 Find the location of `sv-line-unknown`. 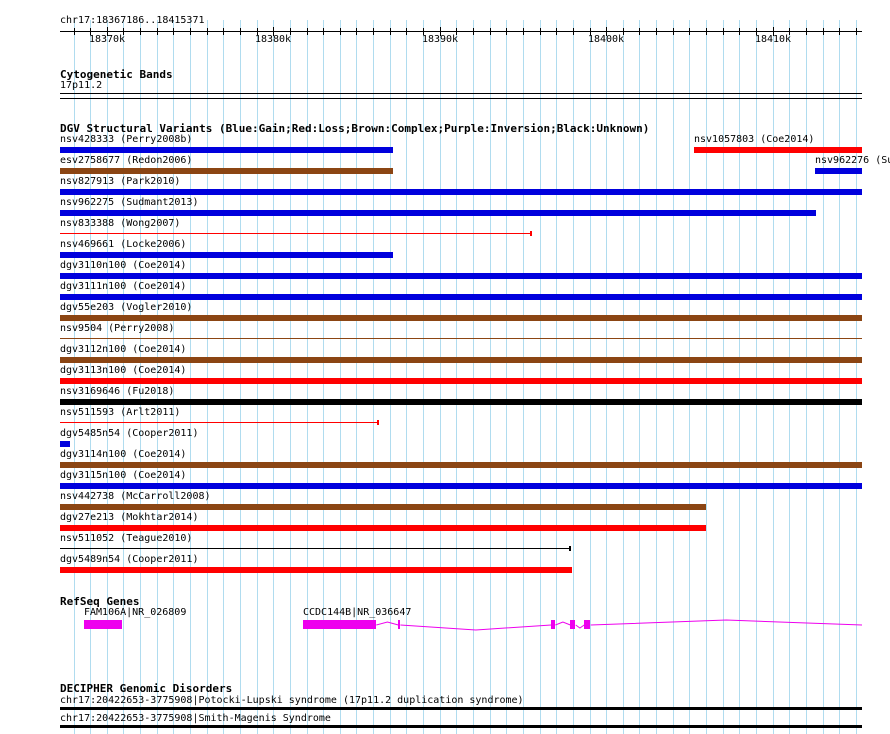

sv-line-unknown is located at coordinates (315, 548).